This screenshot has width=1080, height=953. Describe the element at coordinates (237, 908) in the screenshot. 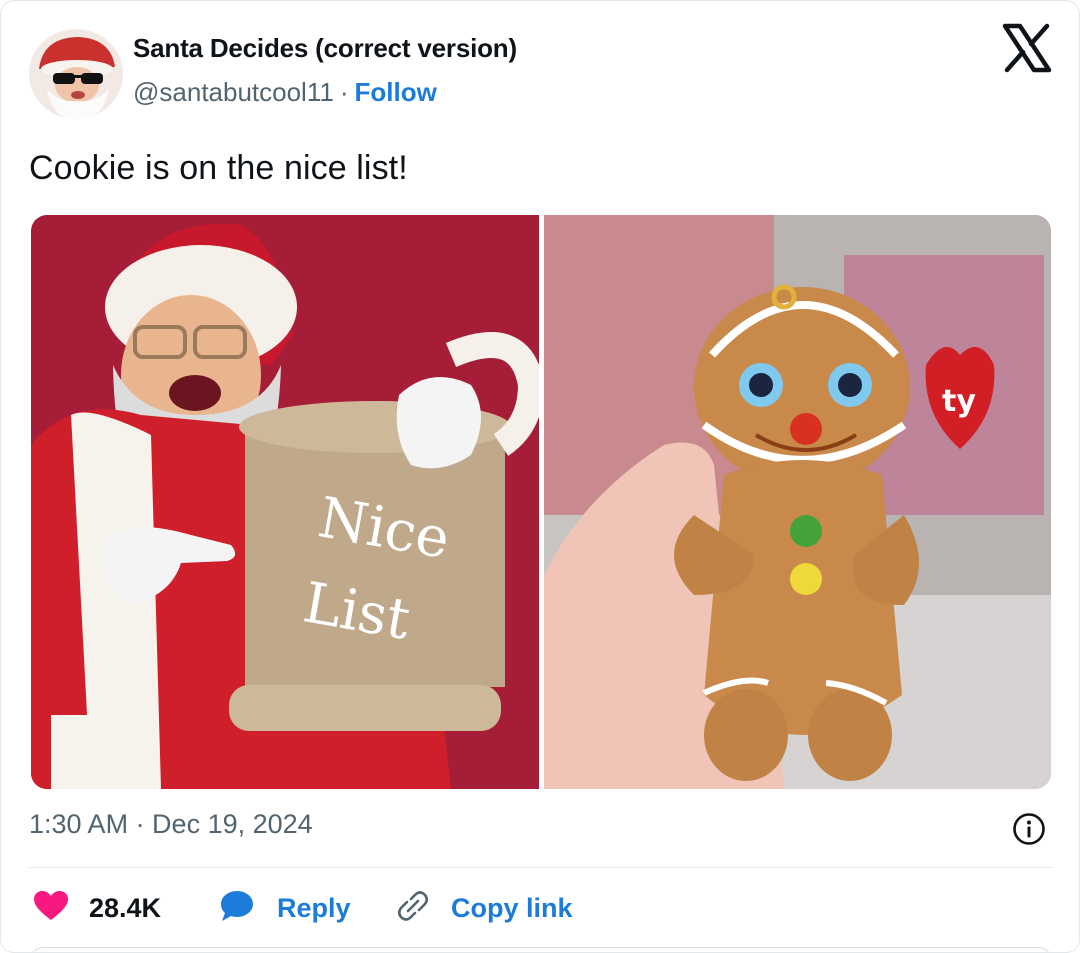

I see `reply-bubble-icon` at that location.